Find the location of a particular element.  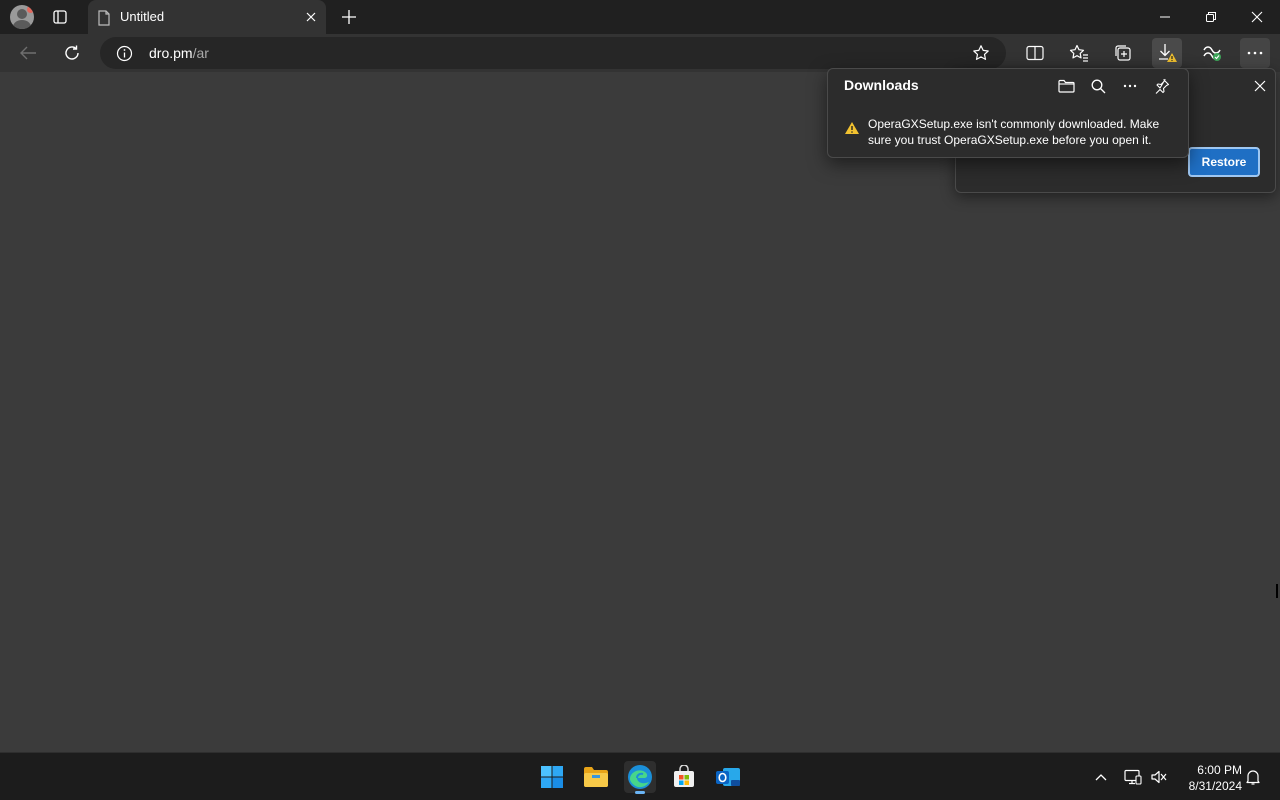

refresh-button is located at coordinates (72, 53).